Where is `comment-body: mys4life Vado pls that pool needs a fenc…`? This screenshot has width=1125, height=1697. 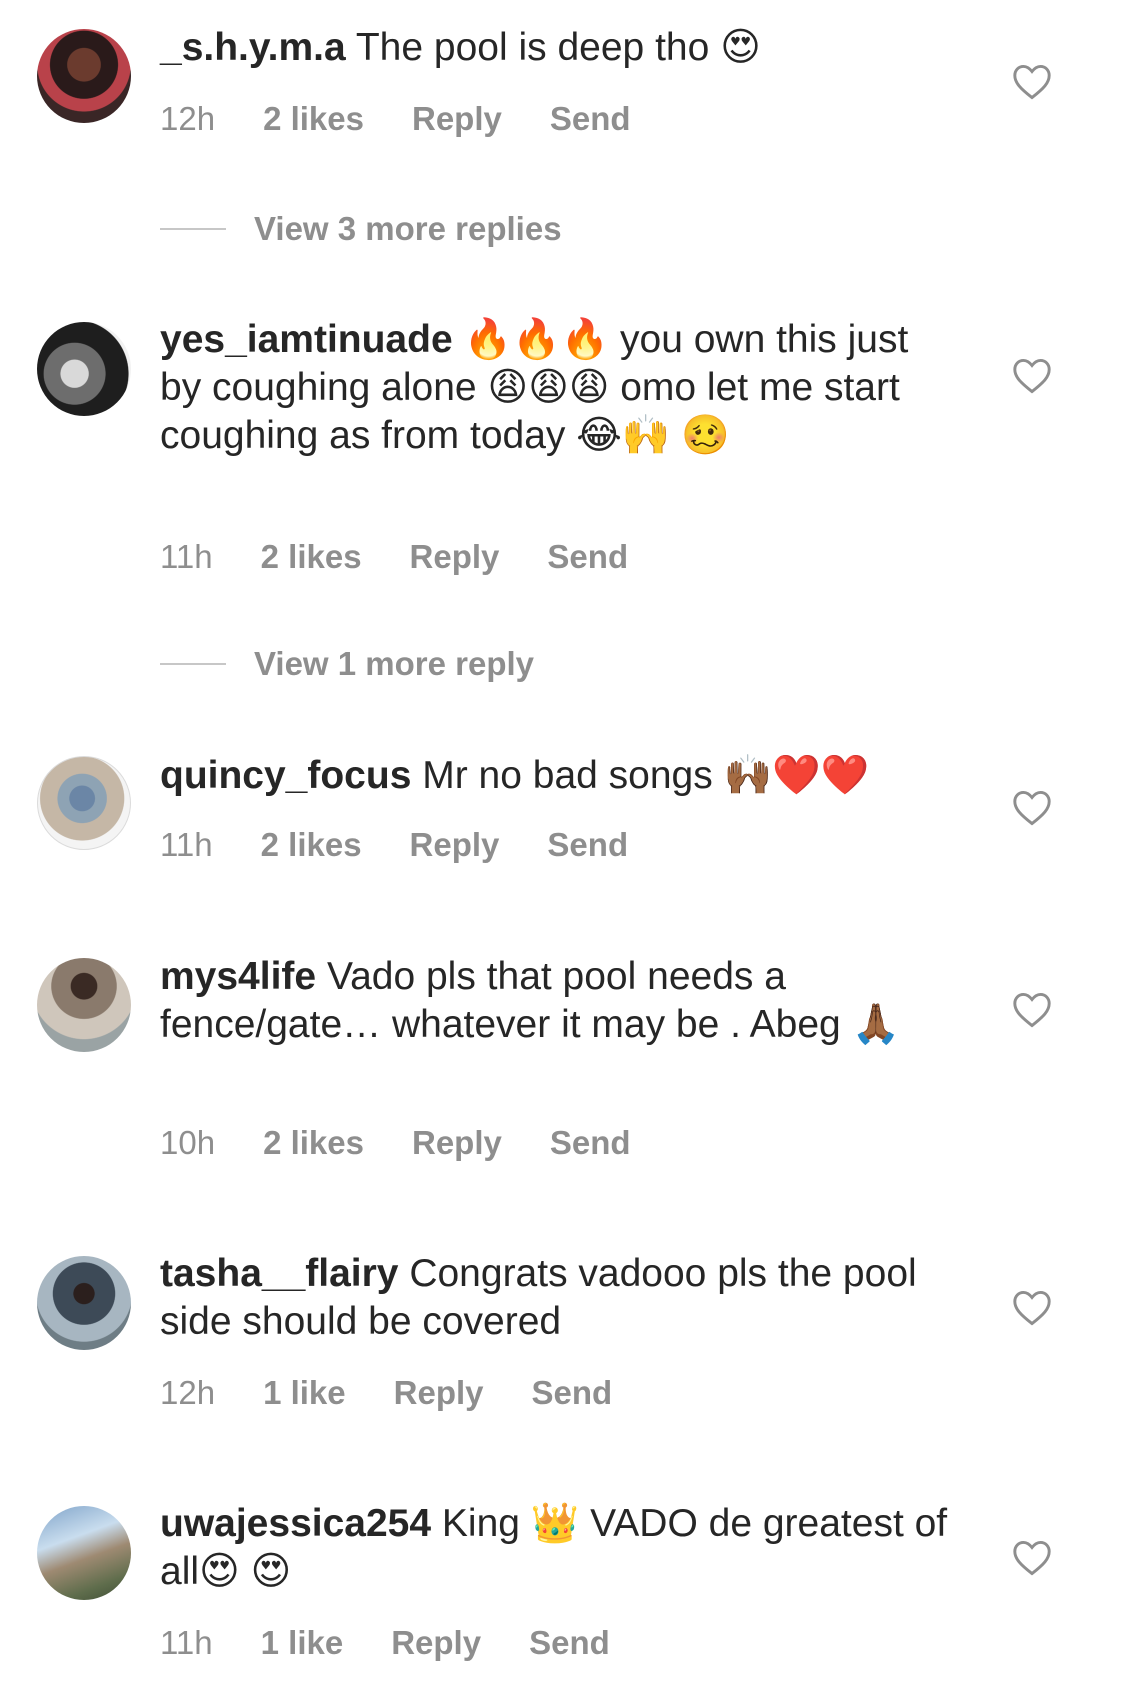
comment-body: mys4life Vado pls that pool needs a fenc… is located at coordinates (560, 1001).